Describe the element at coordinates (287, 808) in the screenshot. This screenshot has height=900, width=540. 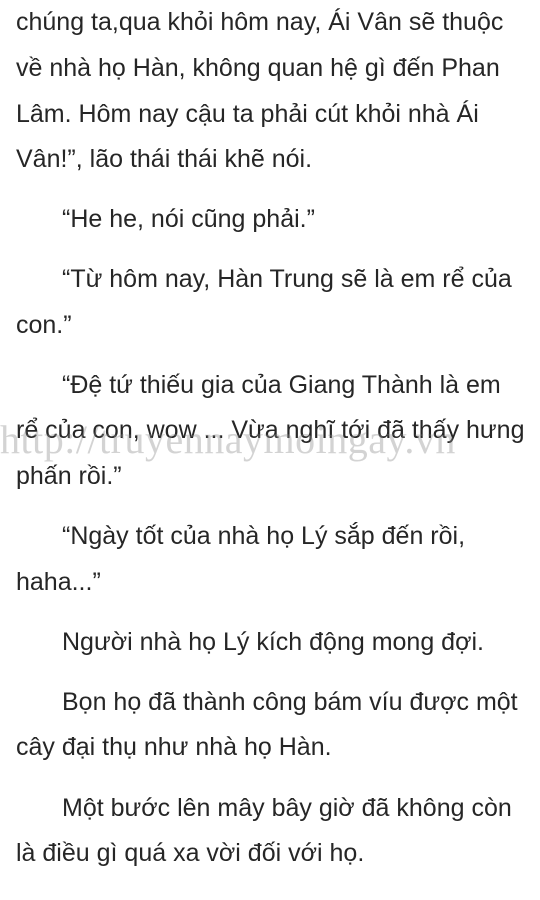
I see `text-line: Một bước lên mây bây giờ đã không còn` at that location.